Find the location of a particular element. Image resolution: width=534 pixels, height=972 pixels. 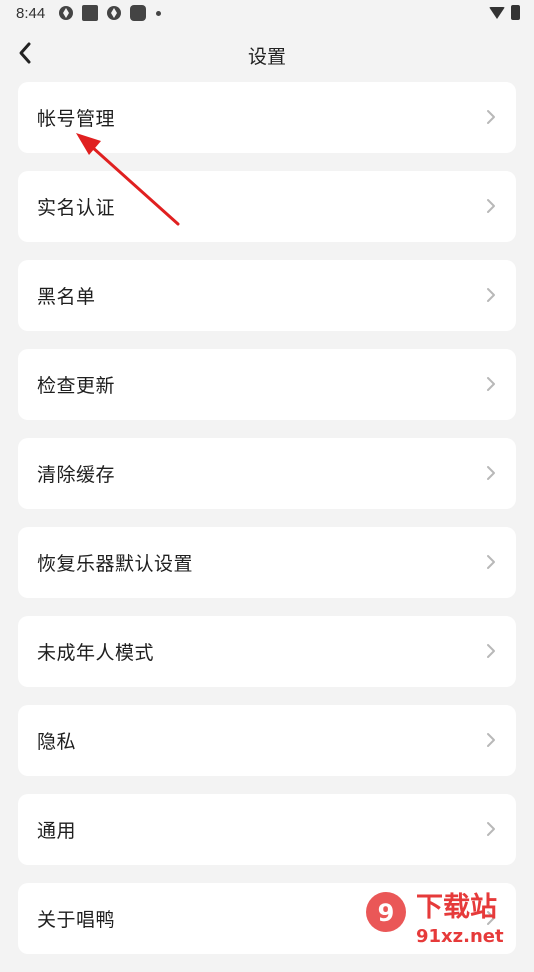

settings-item-account: 帐号管理 is located at coordinates (267, 117).